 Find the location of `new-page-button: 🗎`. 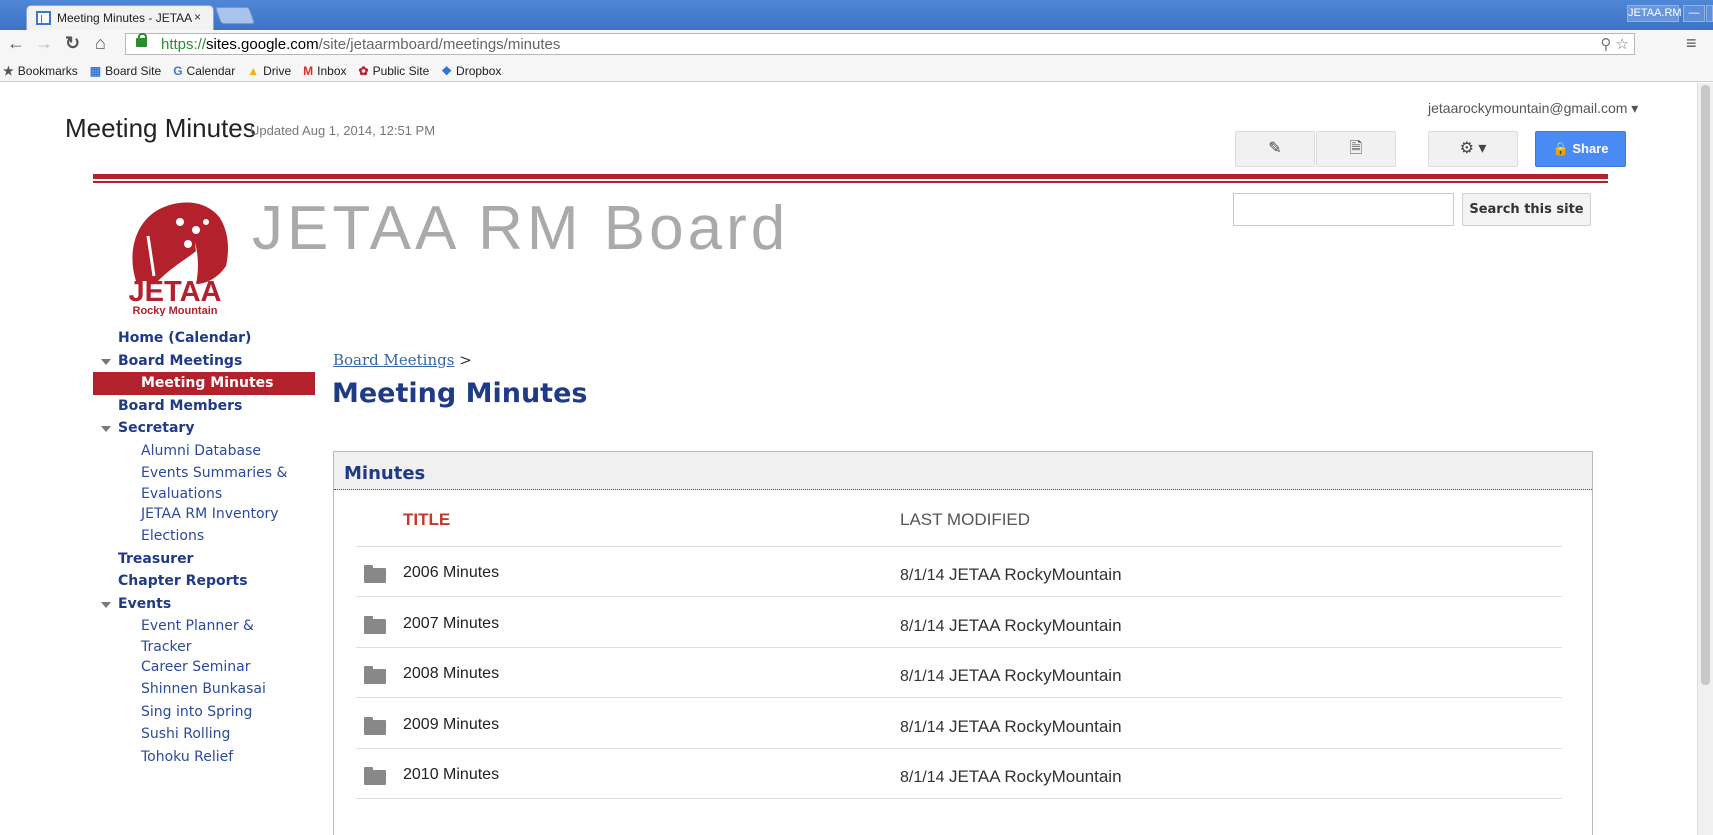

new-page-button: 🗎 is located at coordinates (1356, 149).